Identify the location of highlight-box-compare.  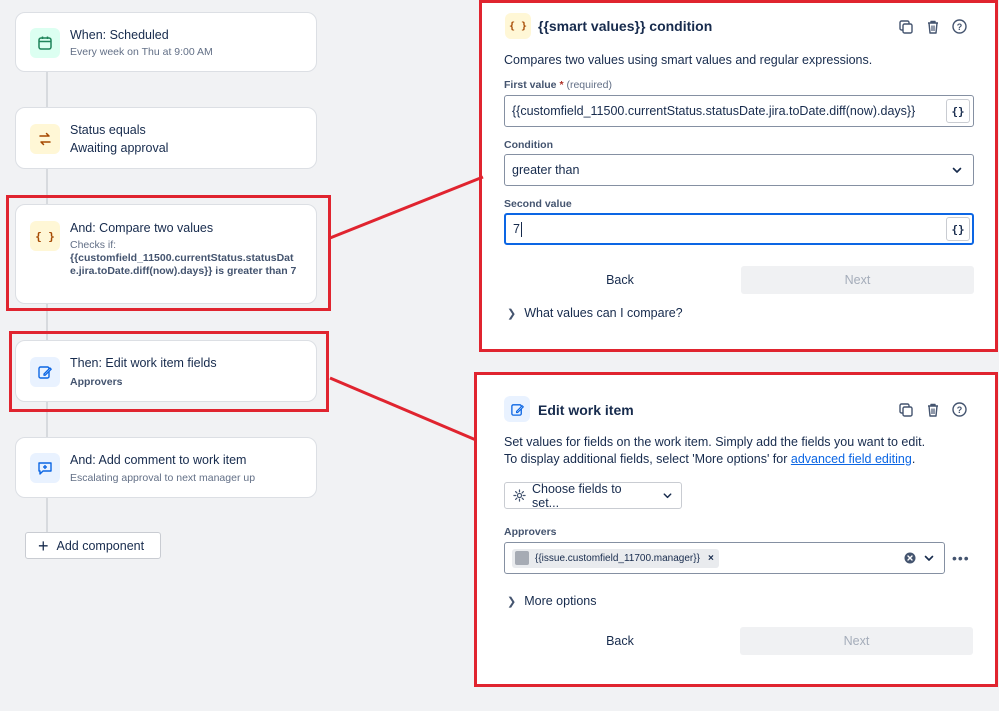
(168, 253).